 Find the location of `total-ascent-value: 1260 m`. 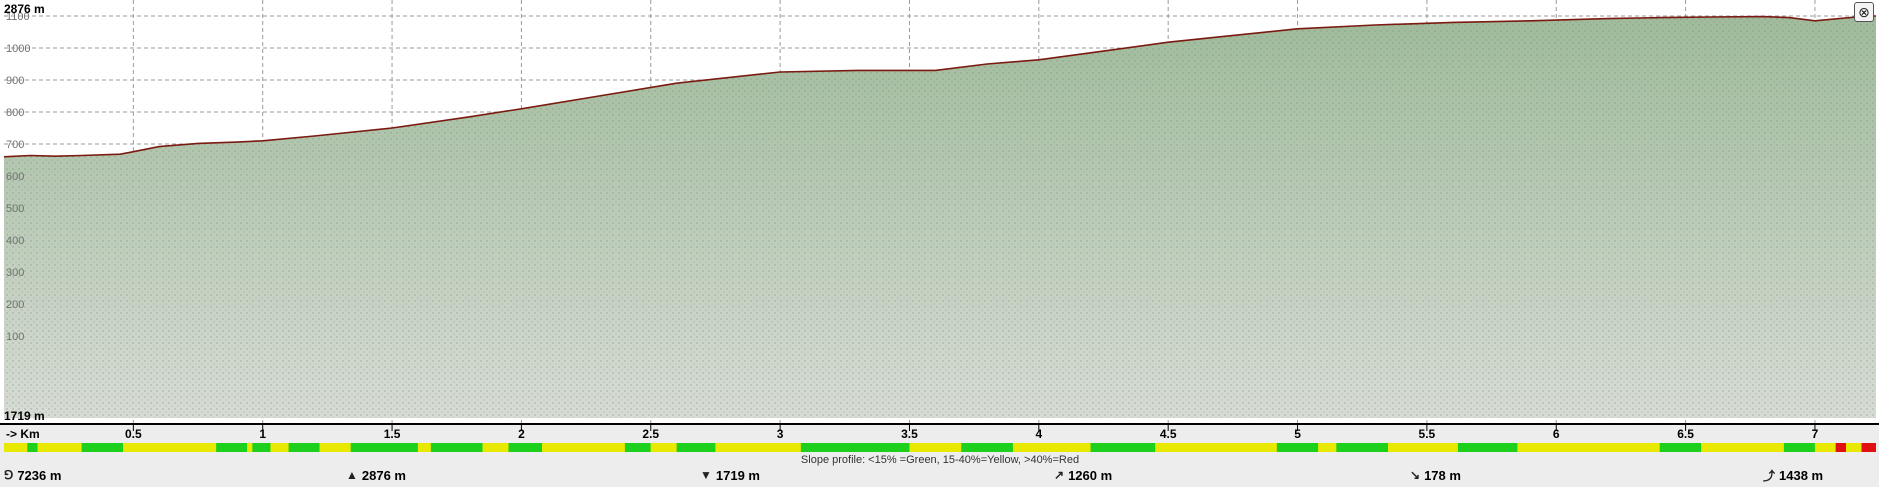

total-ascent-value: 1260 m is located at coordinates (1090, 475).